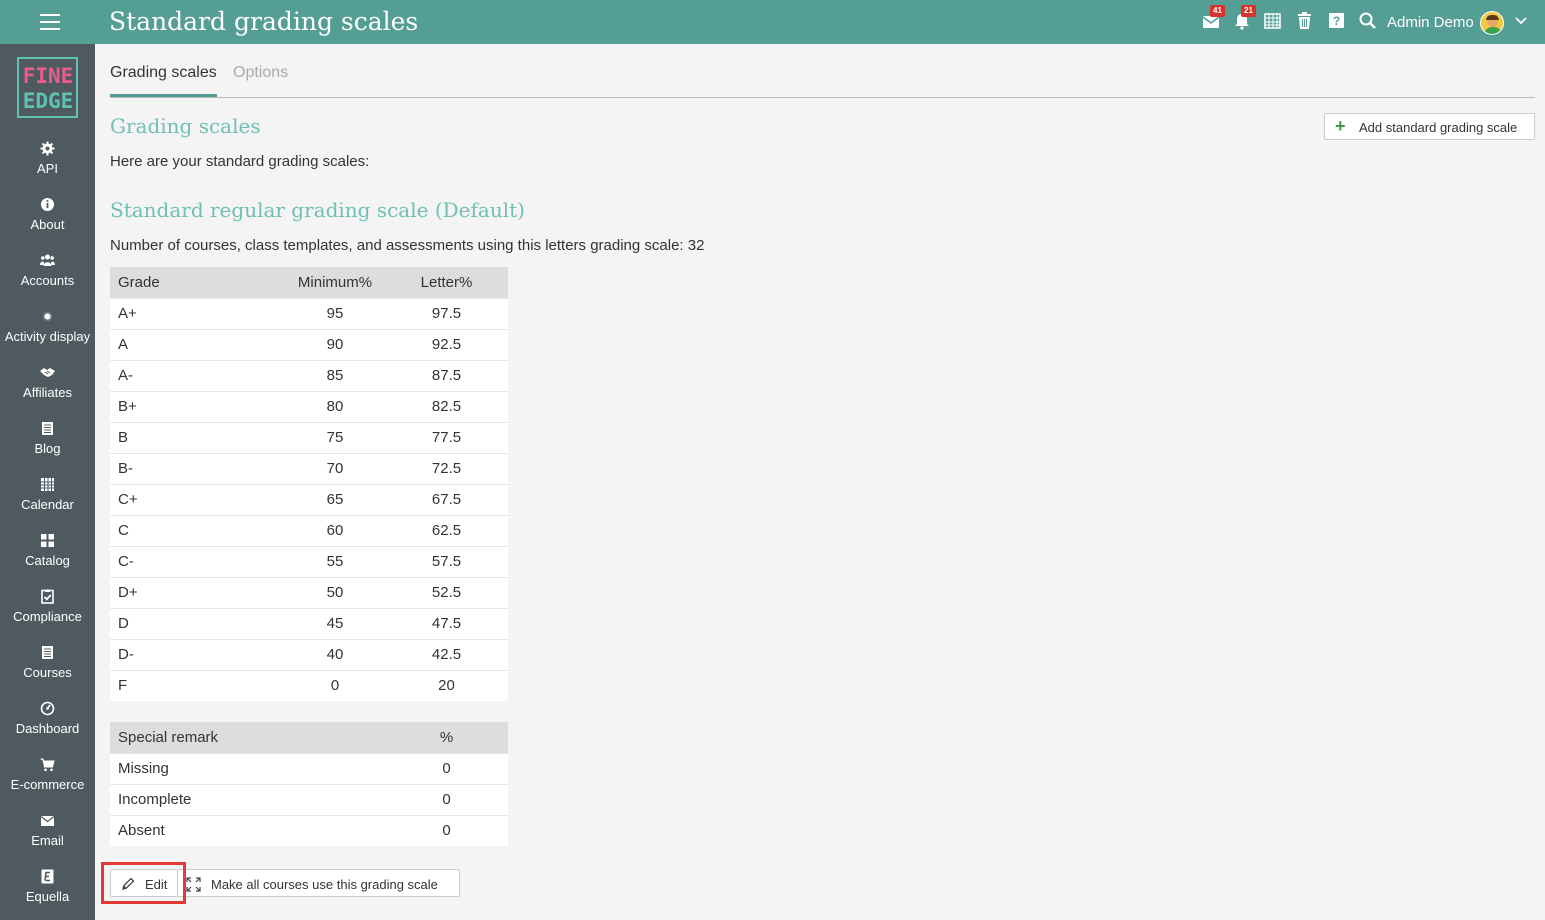 The width and height of the screenshot is (1545, 920). I want to click on sidebar-item-label: Courses, so click(47, 672).